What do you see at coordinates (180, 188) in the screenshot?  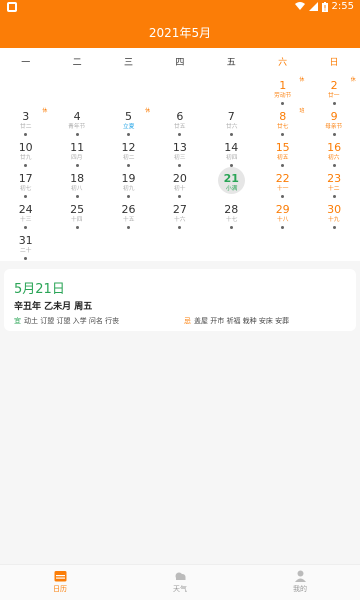 I see `lunar-label: 初十` at bounding box center [180, 188].